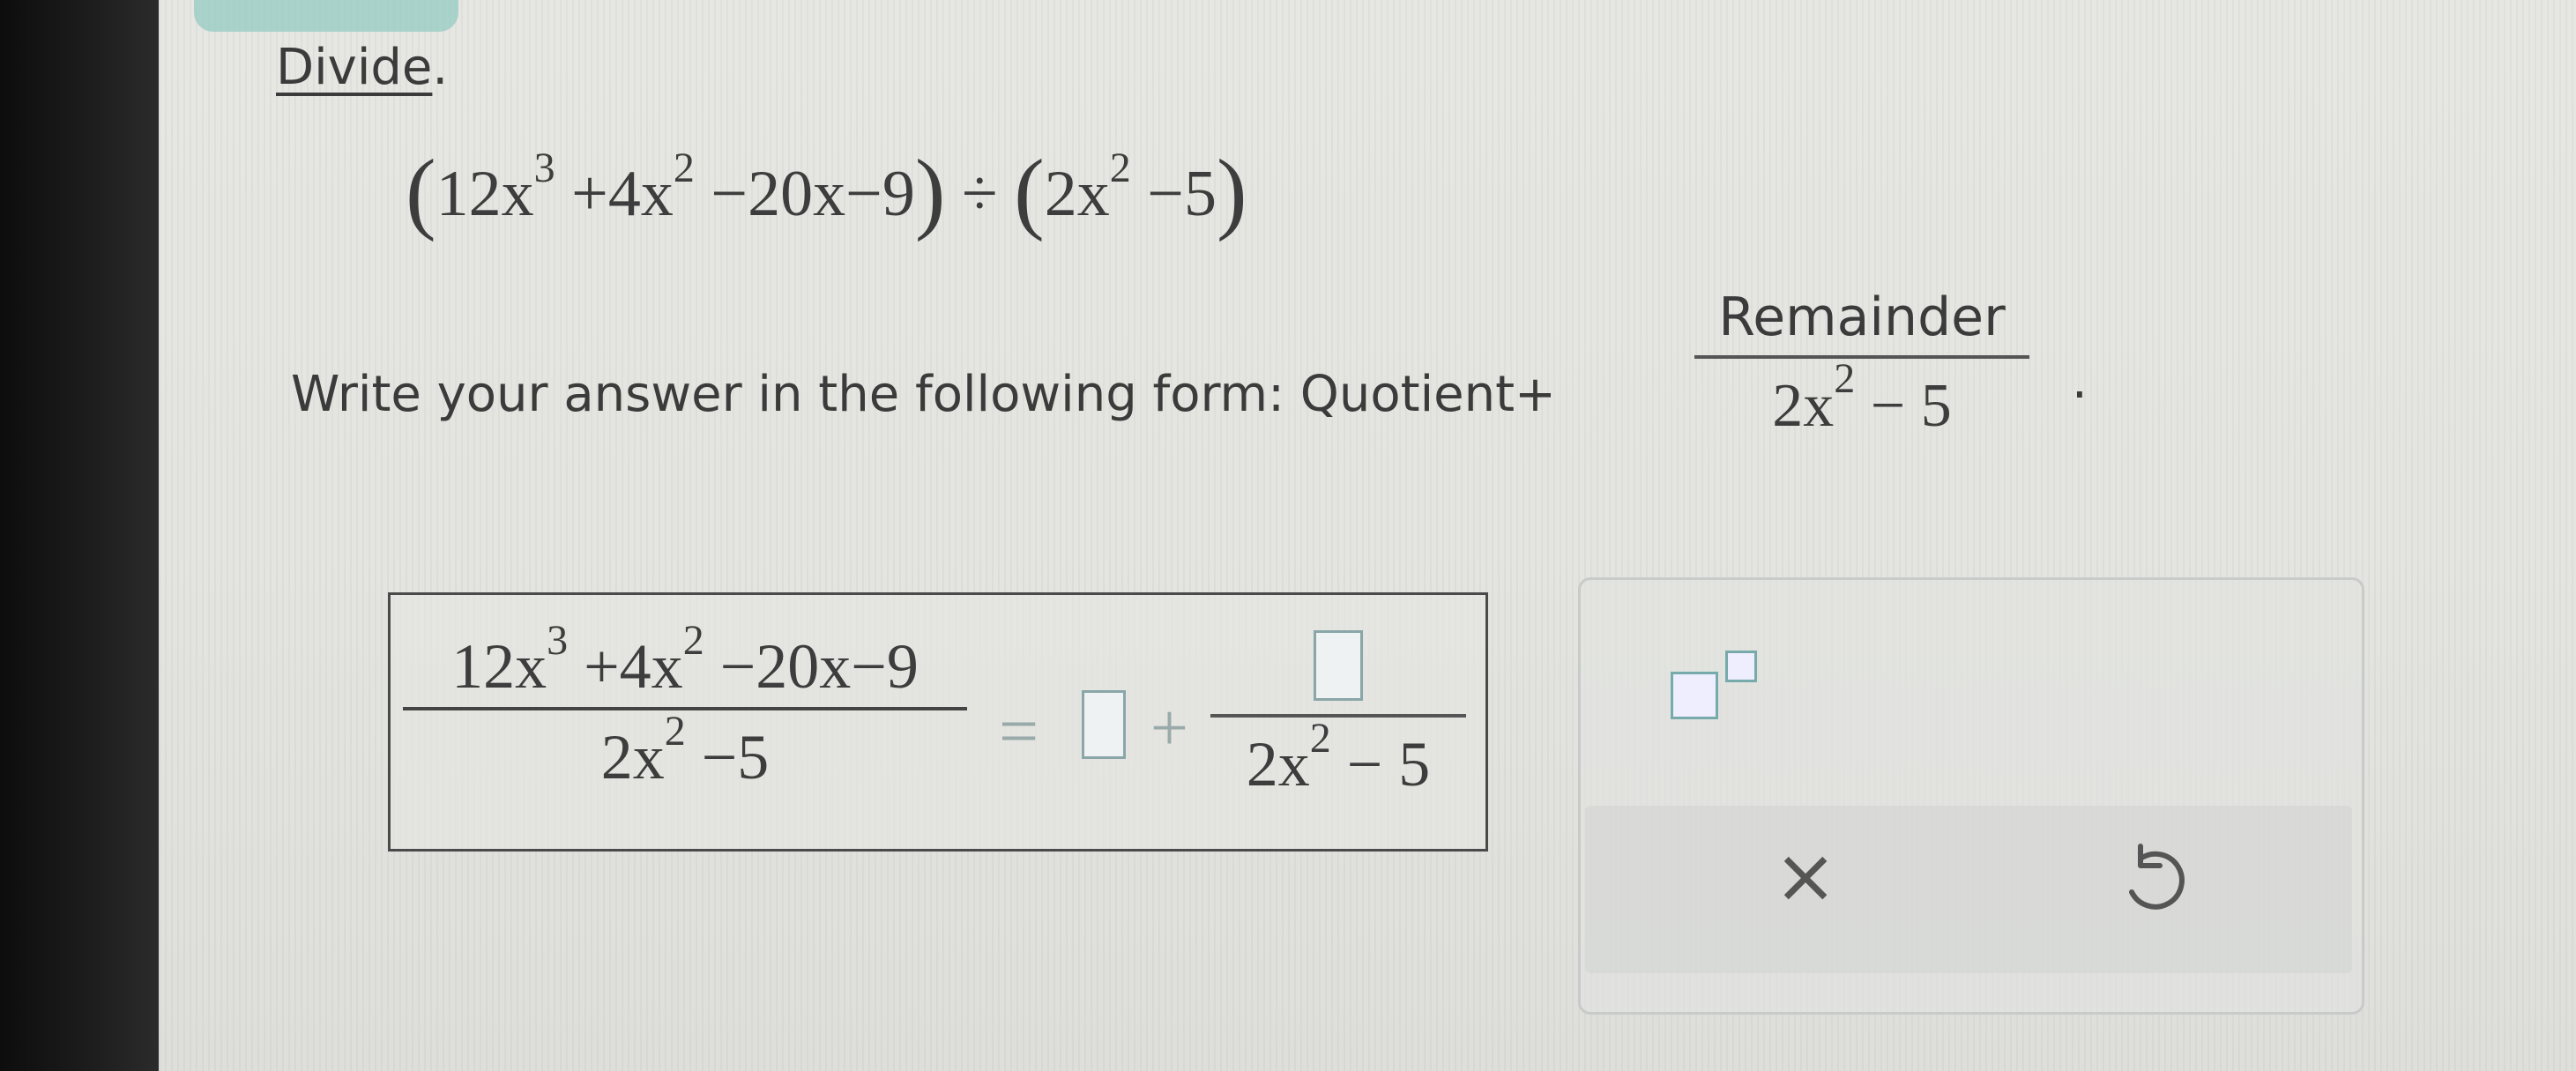  Describe the element at coordinates (1968, 889) in the screenshot. I see `action-row: ×` at that location.